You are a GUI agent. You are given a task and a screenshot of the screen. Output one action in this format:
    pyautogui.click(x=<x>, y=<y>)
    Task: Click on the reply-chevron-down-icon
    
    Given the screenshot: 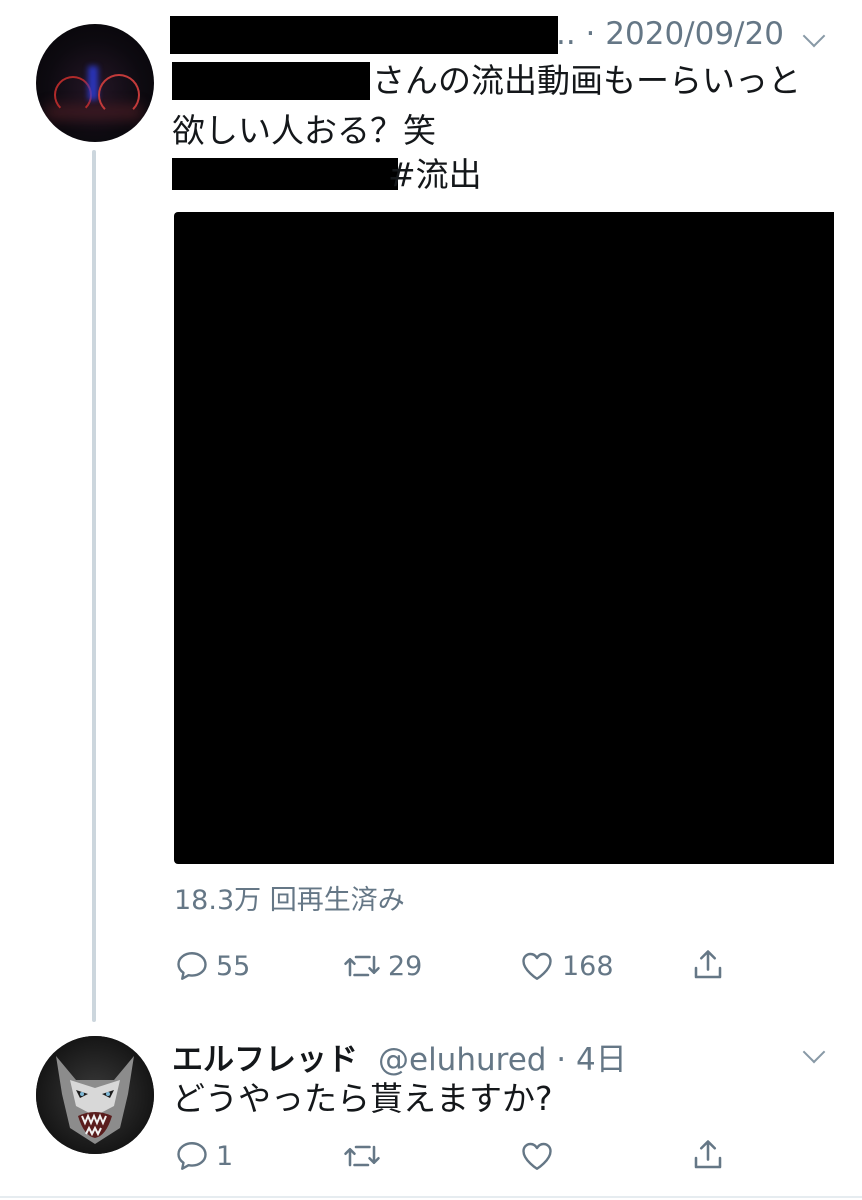 What is the action you would take?
    pyautogui.click(x=814, y=1052)
    